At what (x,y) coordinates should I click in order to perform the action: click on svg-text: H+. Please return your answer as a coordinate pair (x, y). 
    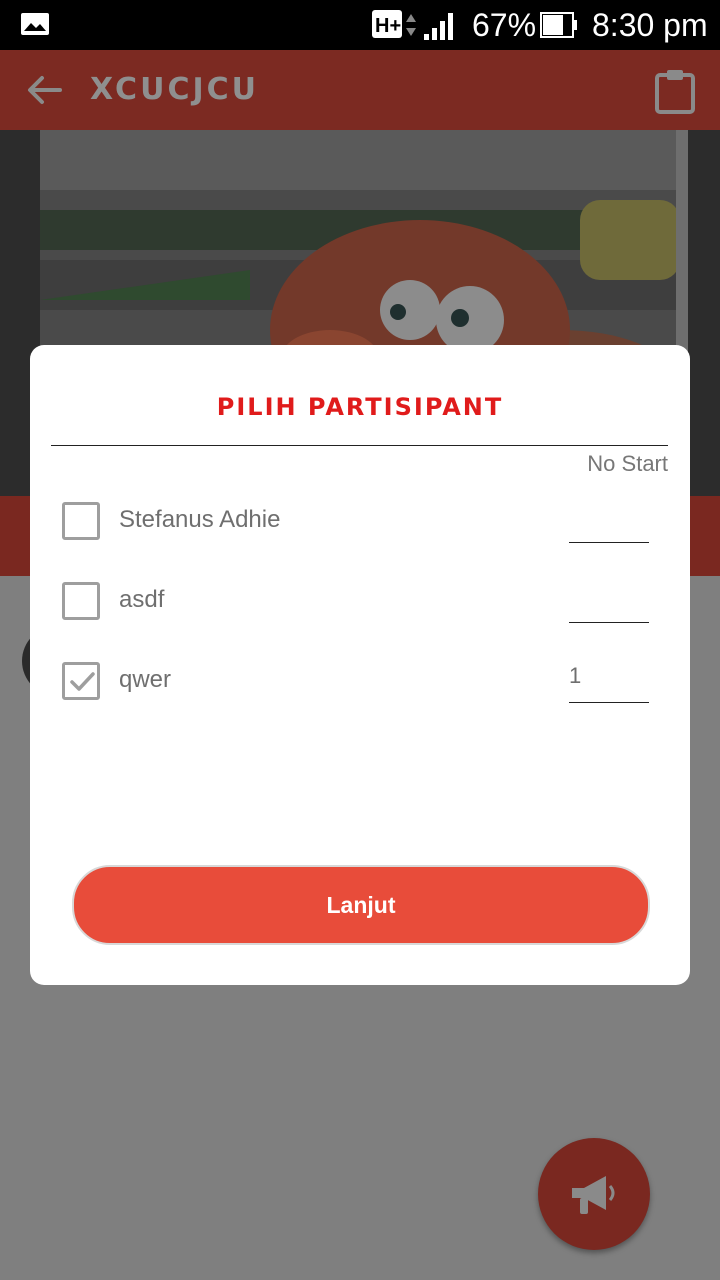
    Looking at the image, I should click on (388, 26).